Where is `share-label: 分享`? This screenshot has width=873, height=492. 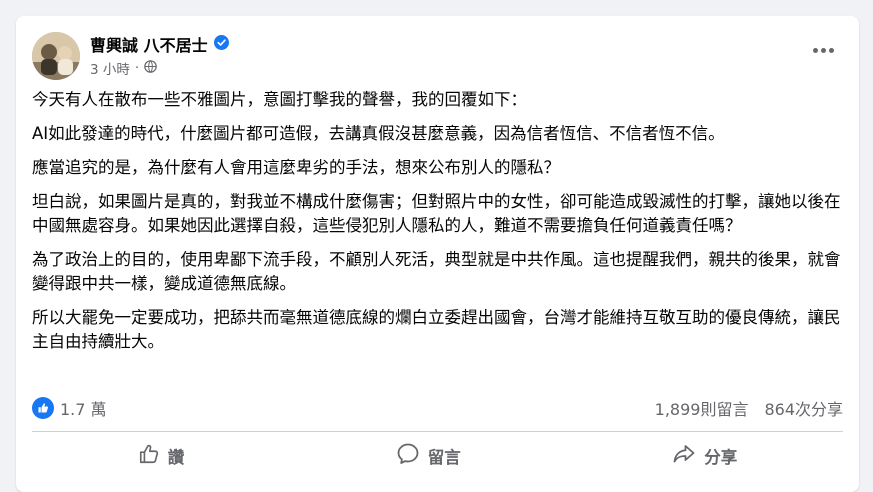 share-label: 分享 is located at coordinates (721, 457).